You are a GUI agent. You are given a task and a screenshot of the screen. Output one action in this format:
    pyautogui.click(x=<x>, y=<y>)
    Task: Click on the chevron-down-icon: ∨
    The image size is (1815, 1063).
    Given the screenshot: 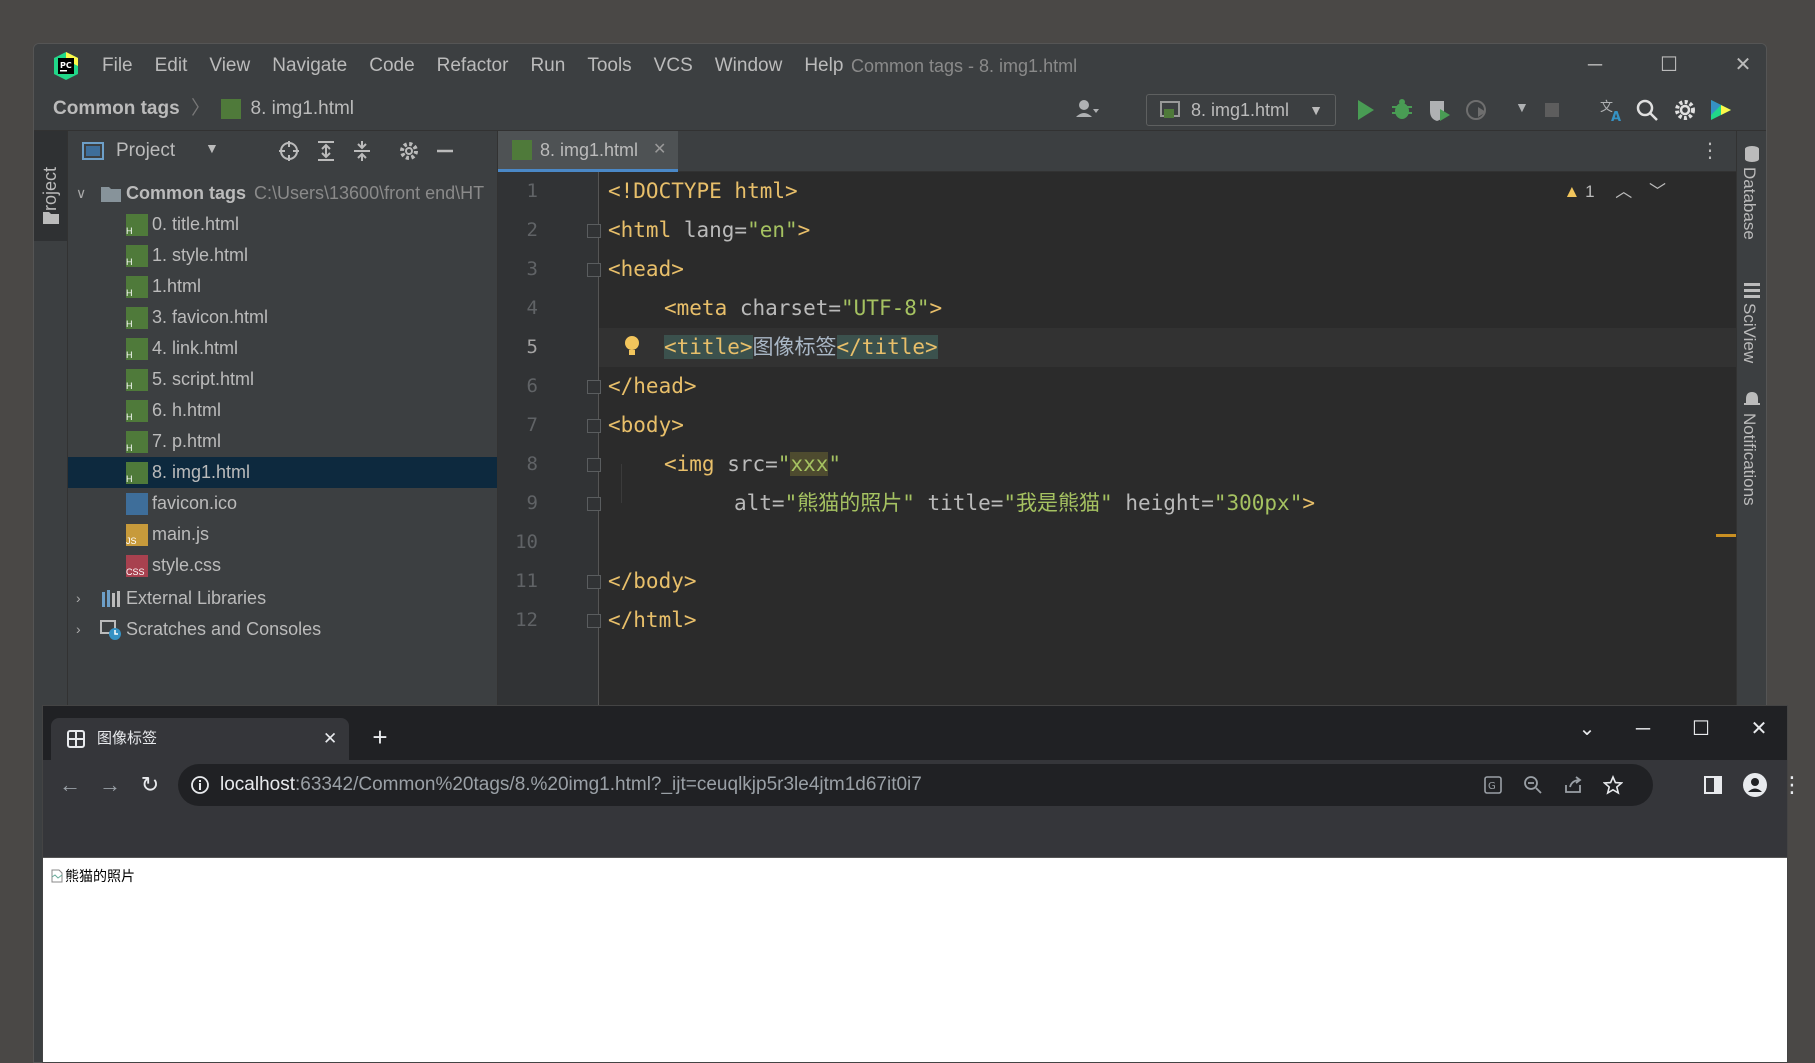 What is the action you would take?
    pyautogui.click(x=84, y=193)
    